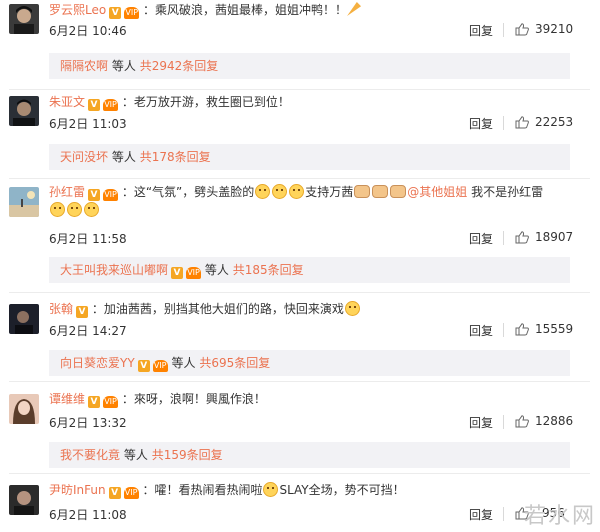  I want to click on comment-date: 6月2日 13:32, so click(88, 423).